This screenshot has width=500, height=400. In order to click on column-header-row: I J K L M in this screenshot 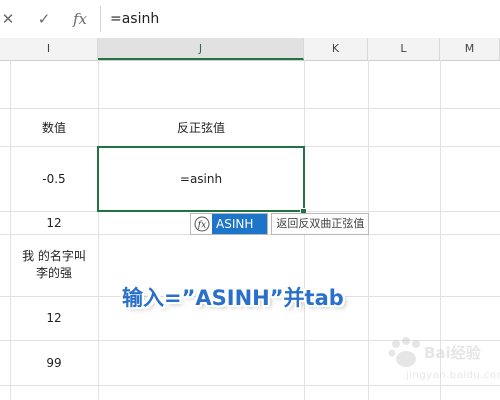, I will do `click(250, 49)`.